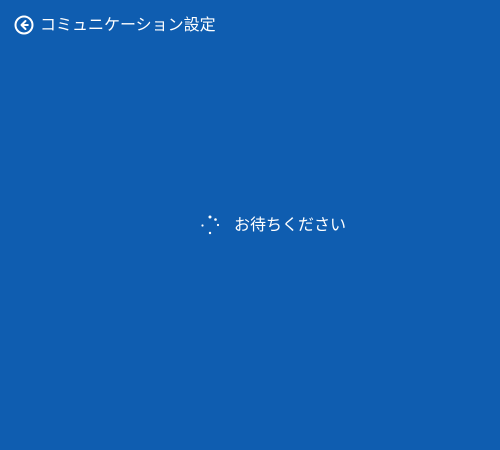 The height and width of the screenshot is (450, 500). What do you see at coordinates (290, 224) in the screenshot?
I see `loading-message: お待ちください` at bounding box center [290, 224].